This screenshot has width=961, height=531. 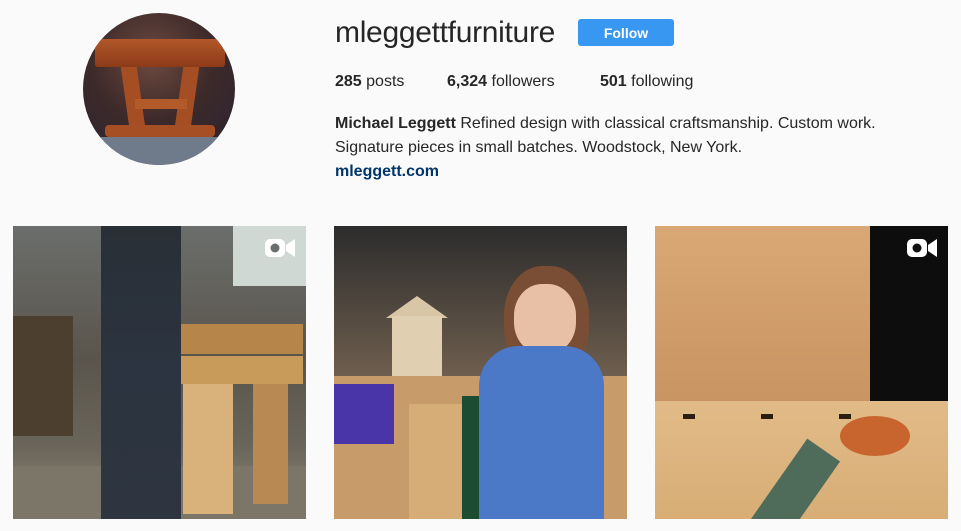 I want to click on followers-stat: 6,324 followers, so click(x=501, y=82).